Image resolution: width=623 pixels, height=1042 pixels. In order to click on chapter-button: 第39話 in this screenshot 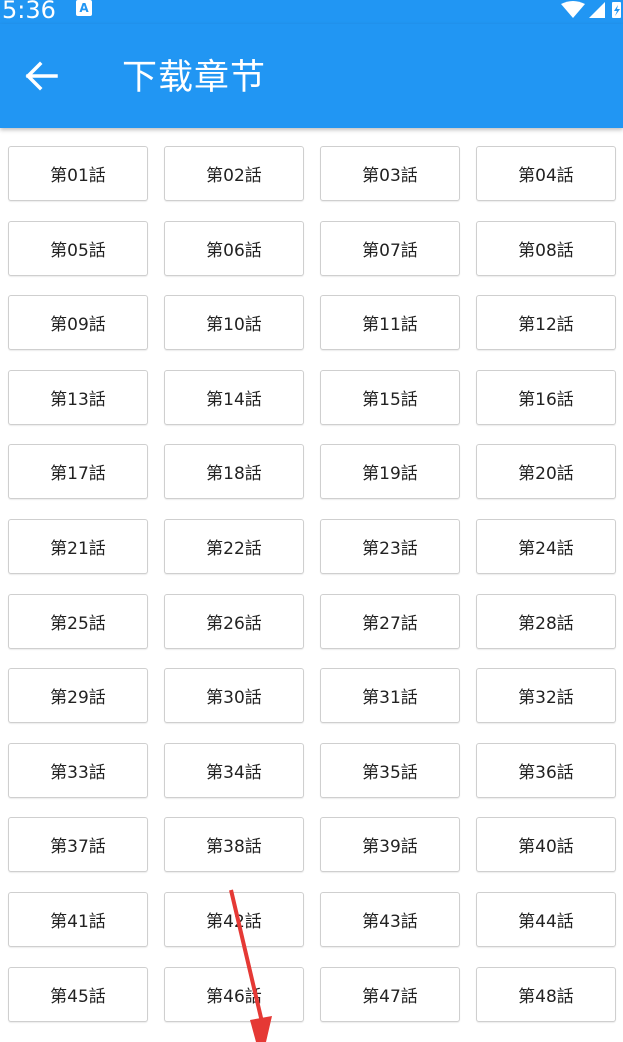, I will do `click(390, 844)`.